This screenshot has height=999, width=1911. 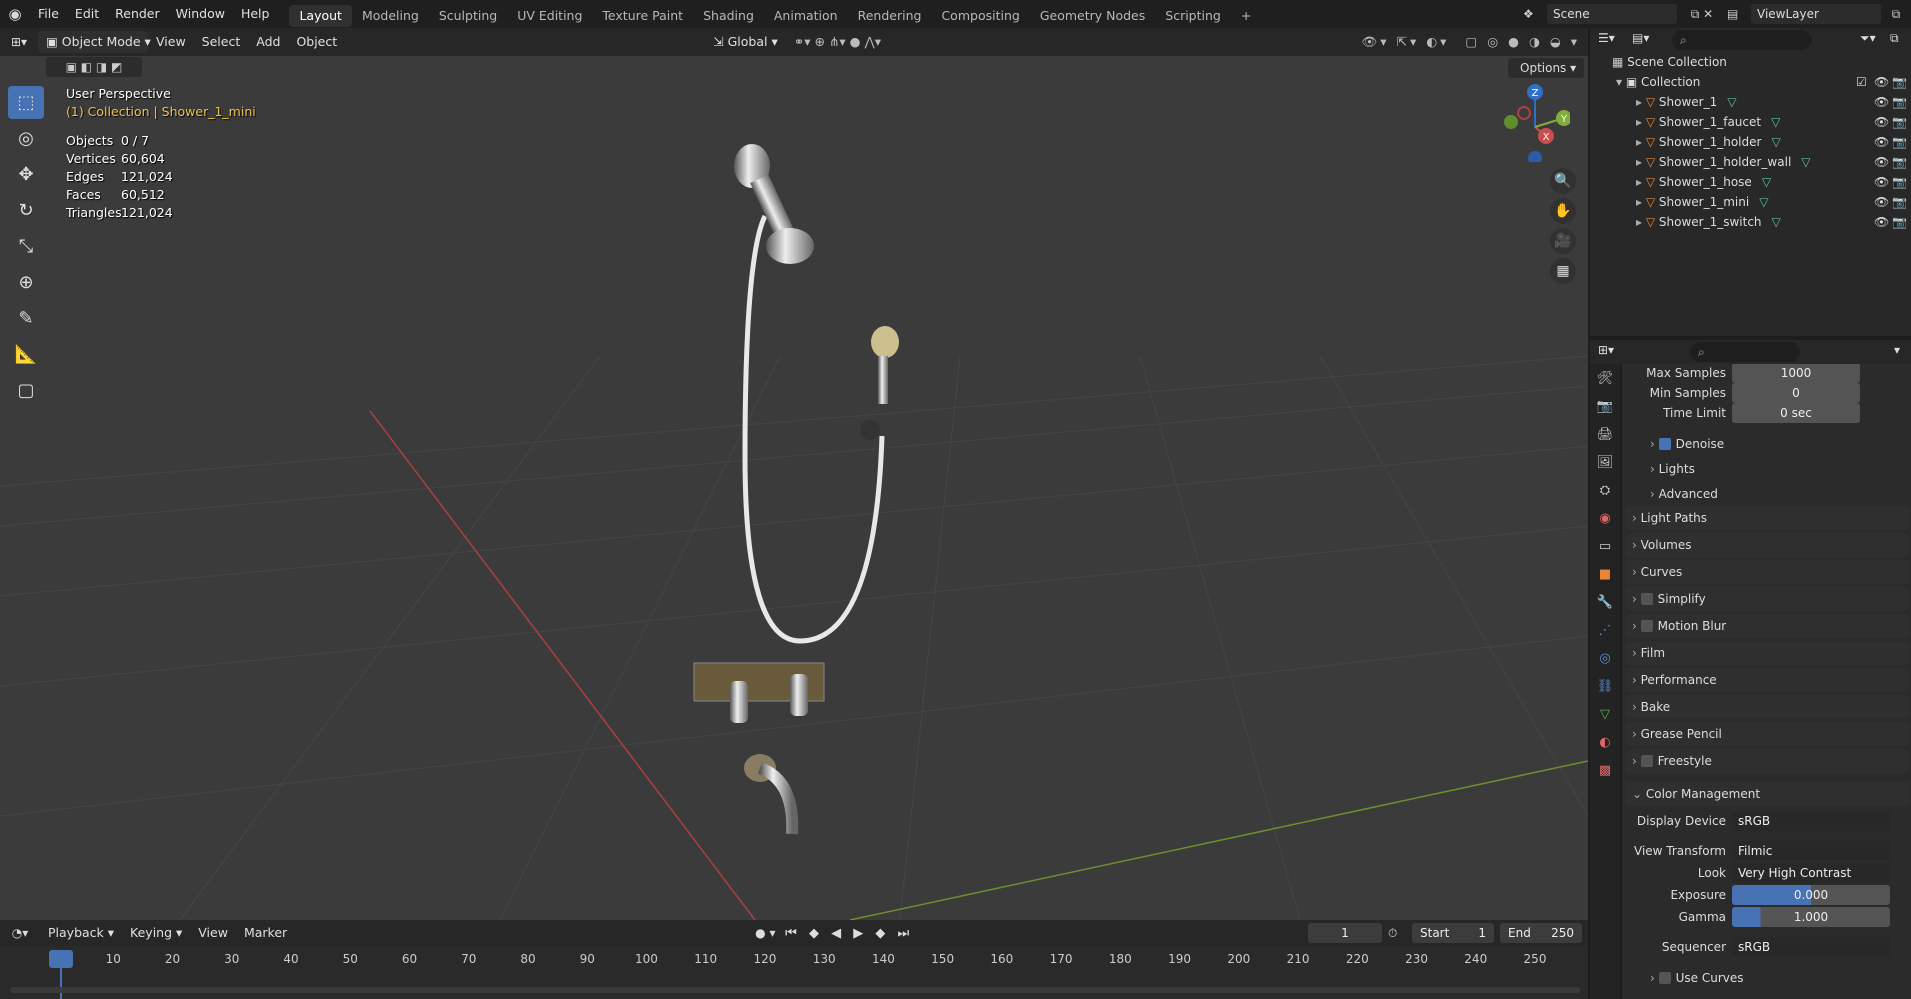 I want to click on outliner-item: ▸ ▽ Shower_1_holder ▽ 👁 📷, so click(x=1750, y=142).